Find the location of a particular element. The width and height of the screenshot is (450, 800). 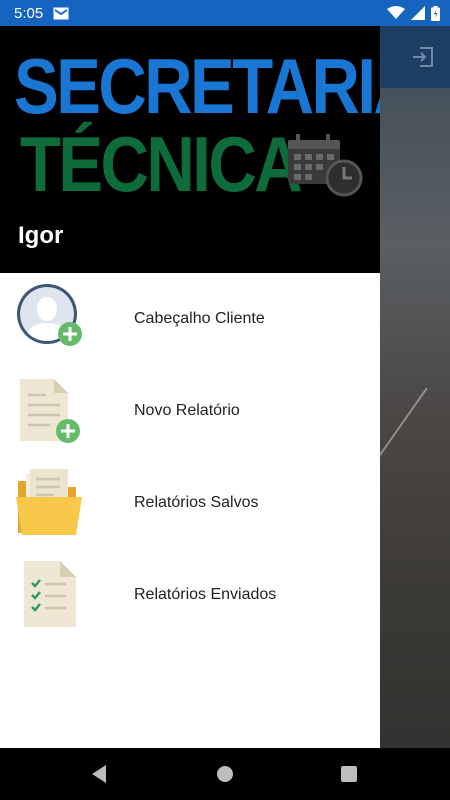

menu-item-relatorios-enviados: Relatórios Enviados is located at coordinates (190, 595).